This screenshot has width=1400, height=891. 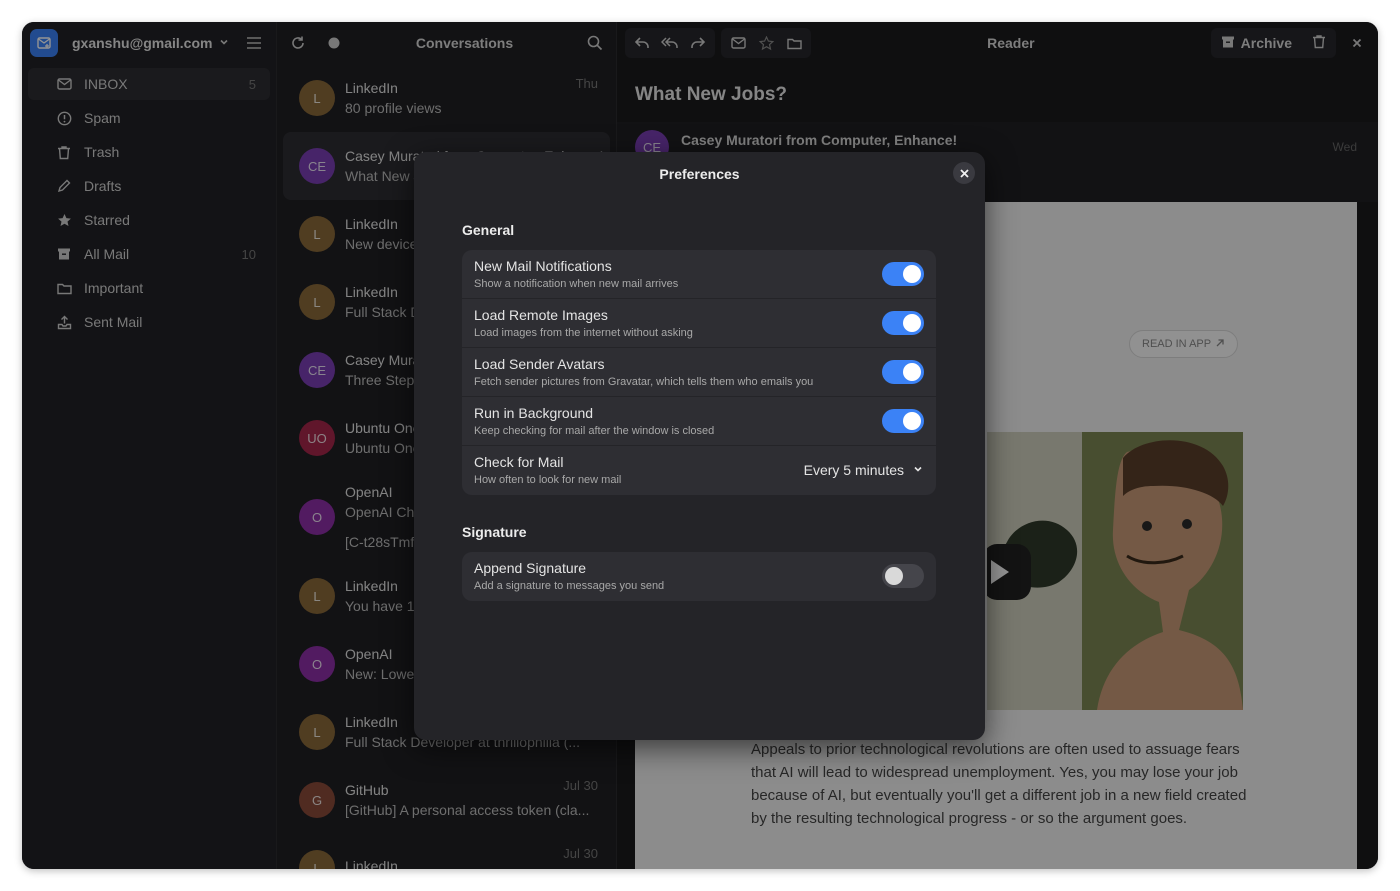 What do you see at coordinates (534, 413) in the screenshot?
I see `setting-title: Run in Background` at bounding box center [534, 413].